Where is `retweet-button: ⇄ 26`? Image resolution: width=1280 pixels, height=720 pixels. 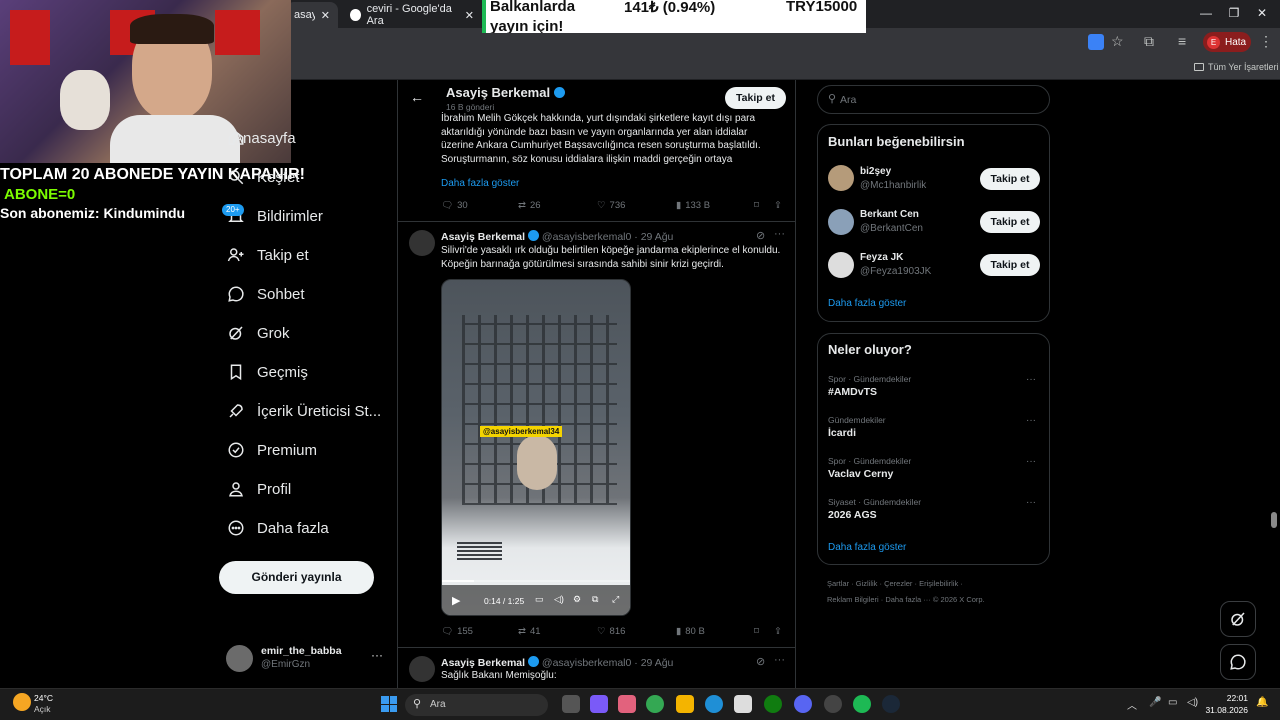
retweet-button: ⇄ 26 is located at coordinates (529, 205).